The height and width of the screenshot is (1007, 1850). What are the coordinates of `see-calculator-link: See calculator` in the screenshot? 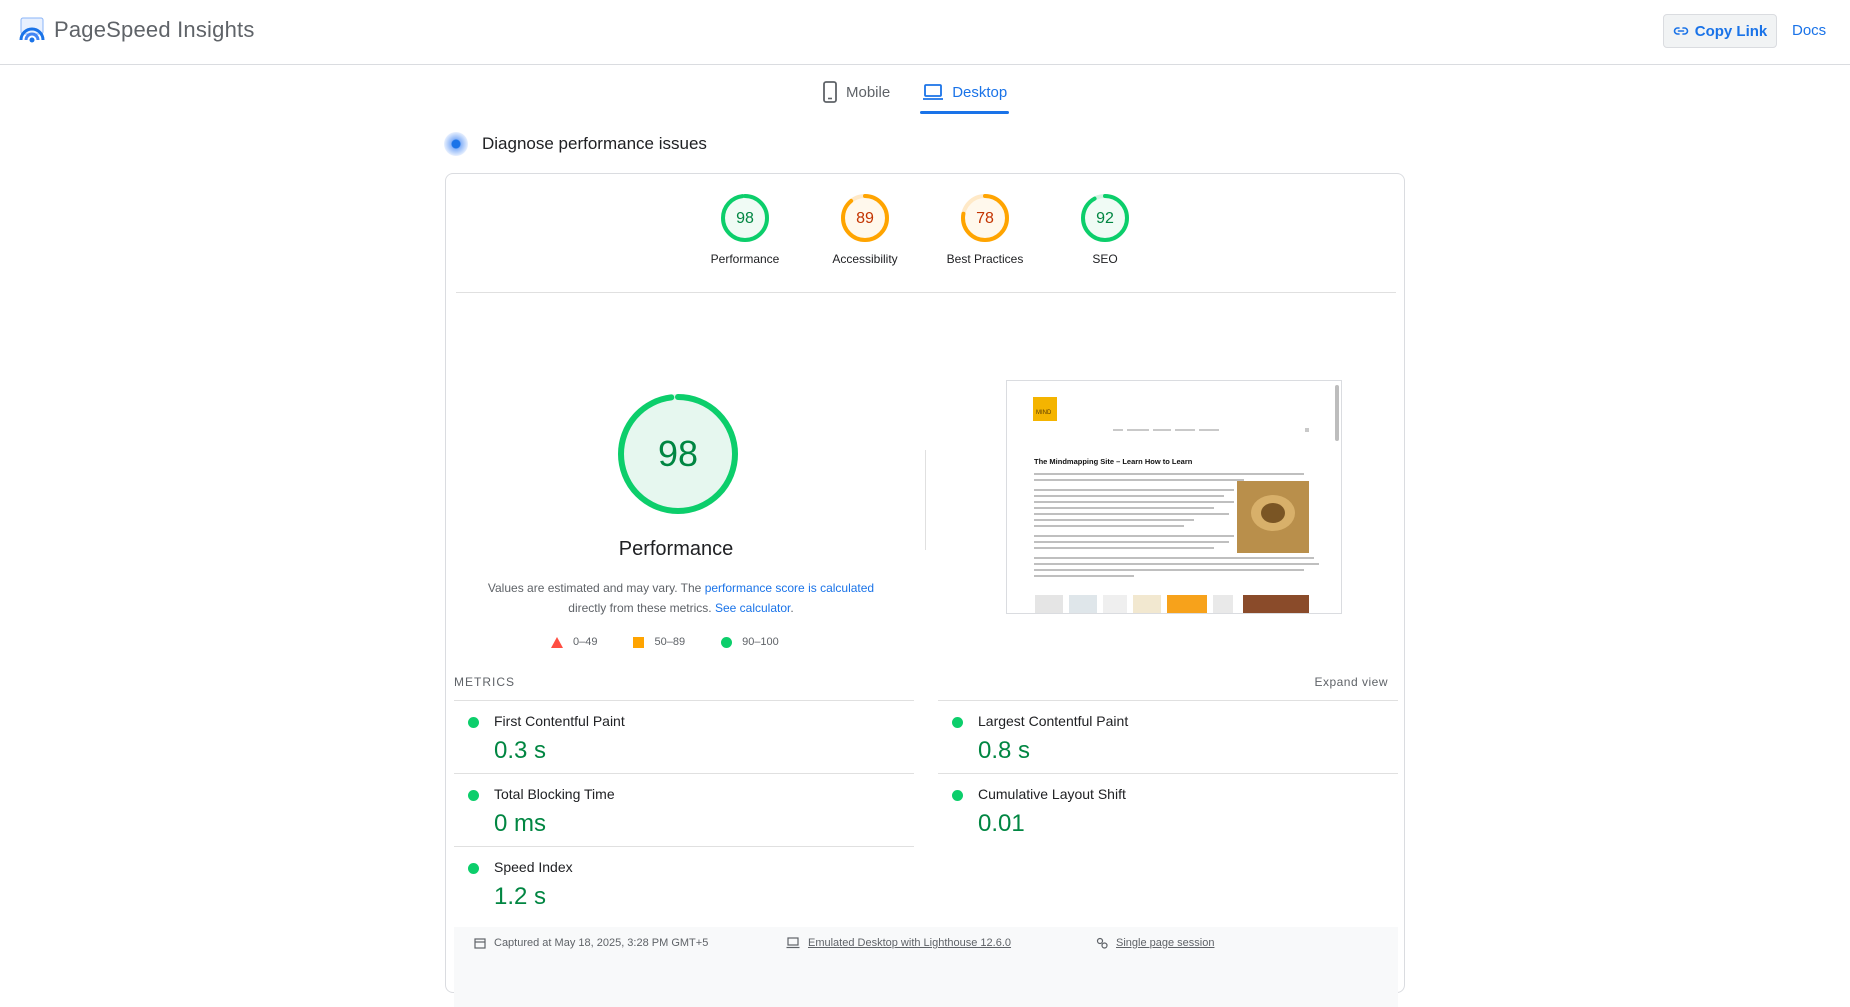 It's located at (752, 608).